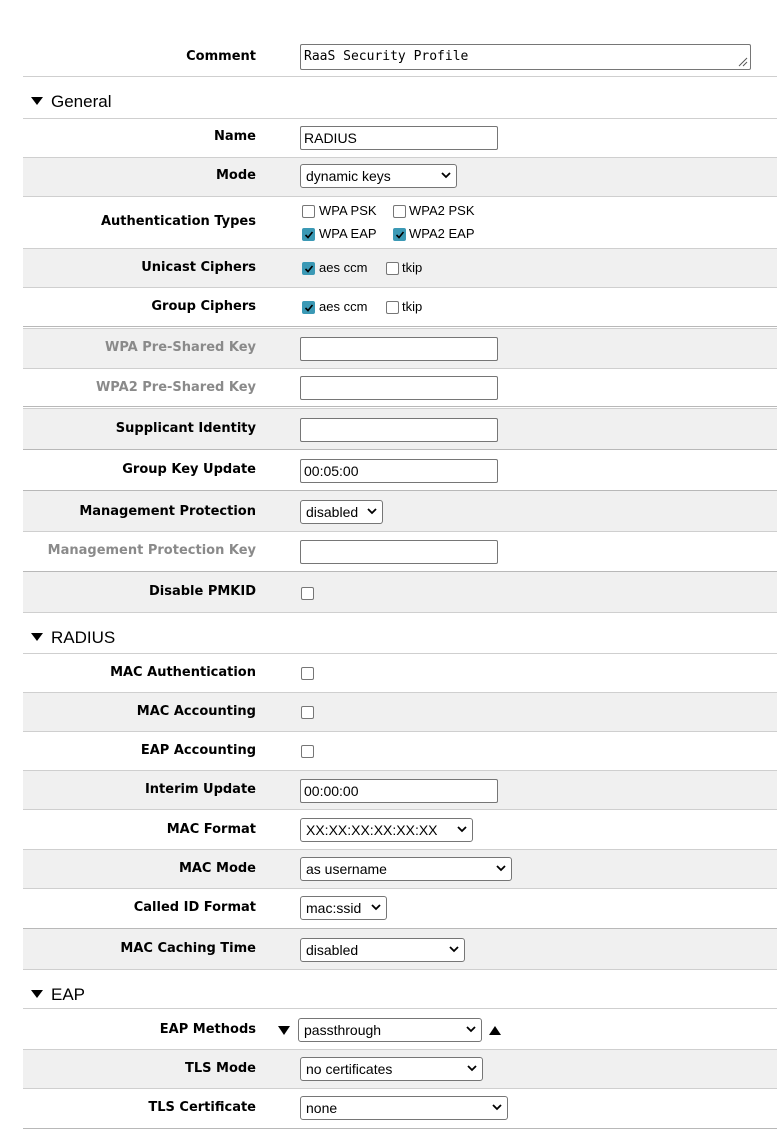  I want to click on mgmt-protection-key-label: Management Protection Key, so click(151, 550).